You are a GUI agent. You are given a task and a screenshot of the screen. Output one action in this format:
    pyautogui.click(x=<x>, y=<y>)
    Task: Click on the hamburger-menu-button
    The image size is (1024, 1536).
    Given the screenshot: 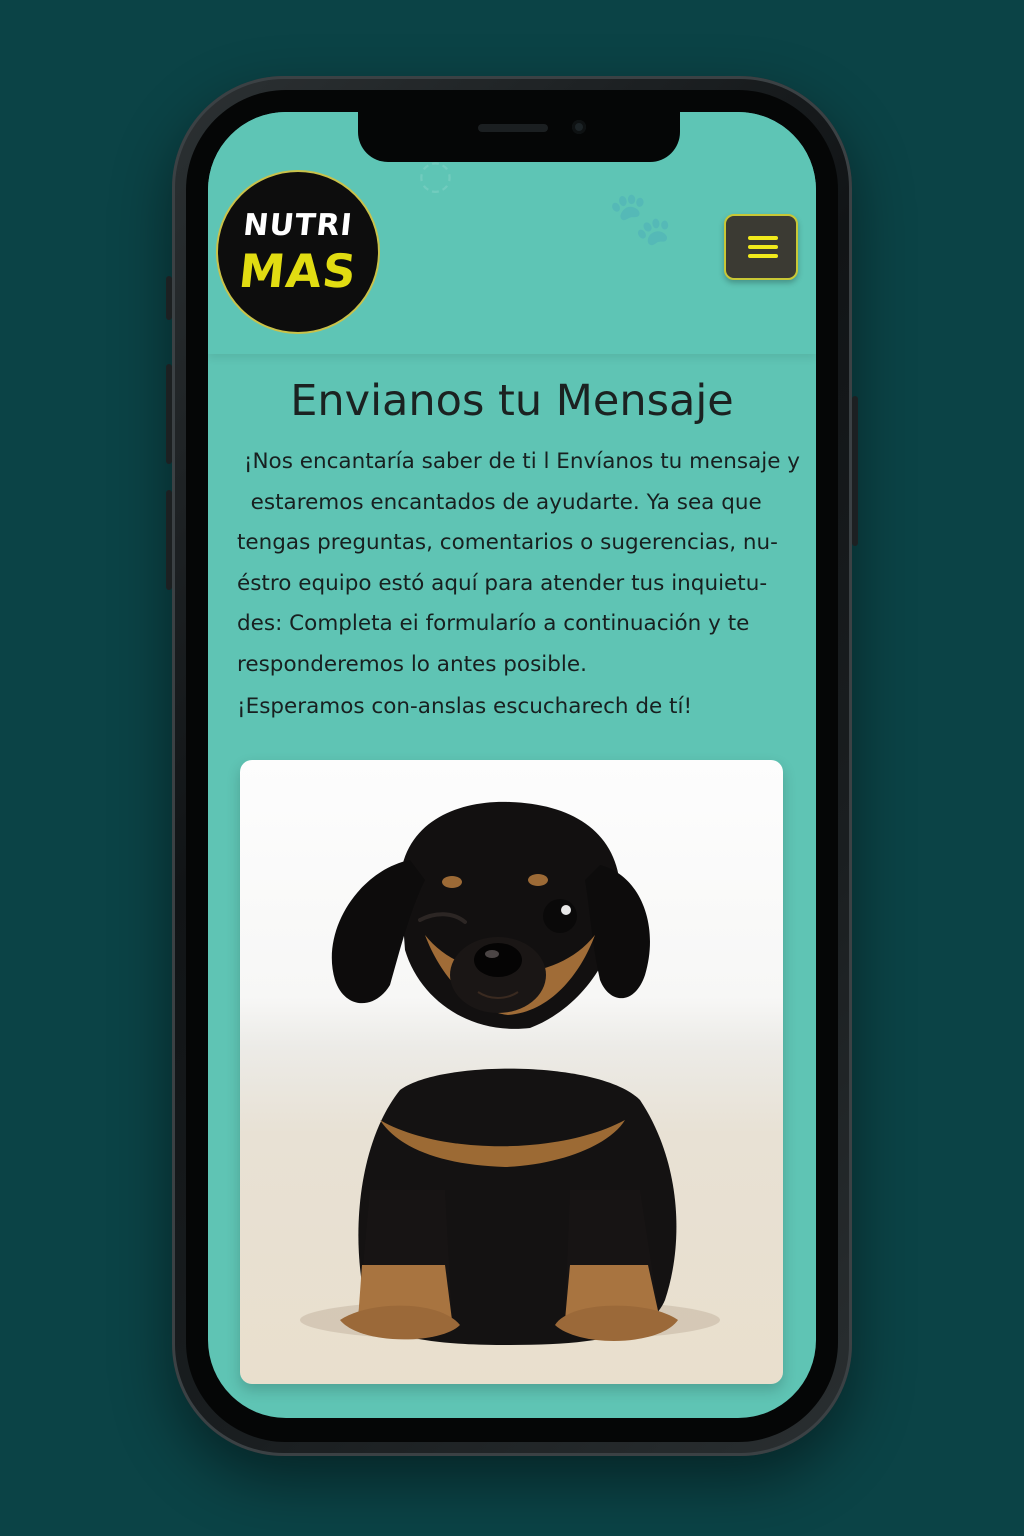 What is the action you would take?
    pyautogui.click(x=761, y=247)
    